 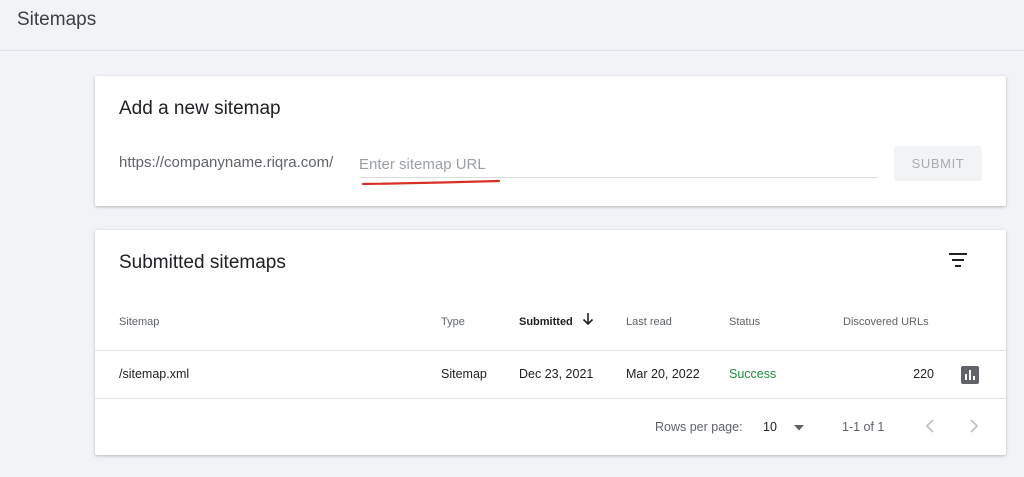 What do you see at coordinates (663, 374) in the screenshot?
I see `cell-last-read: Mar 20, 2022` at bounding box center [663, 374].